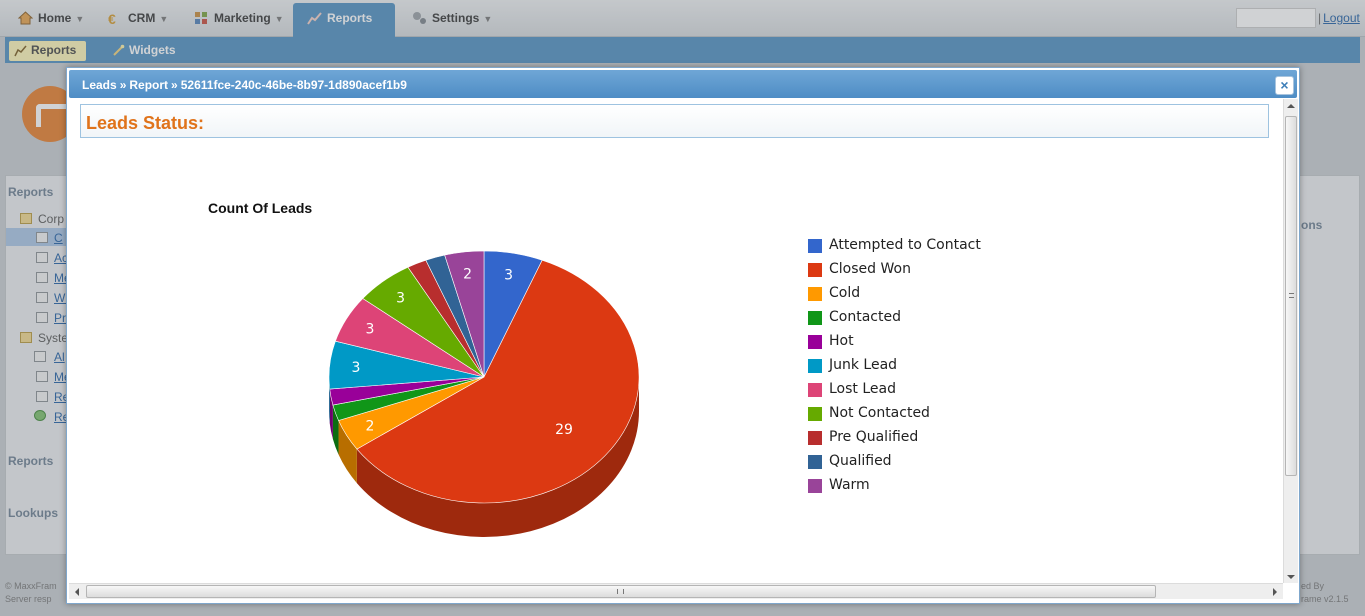 The height and width of the screenshot is (616, 1365). What do you see at coordinates (1291, 106) in the screenshot?
I see `scroll-up-icon` at bounding box center [1291, 106].